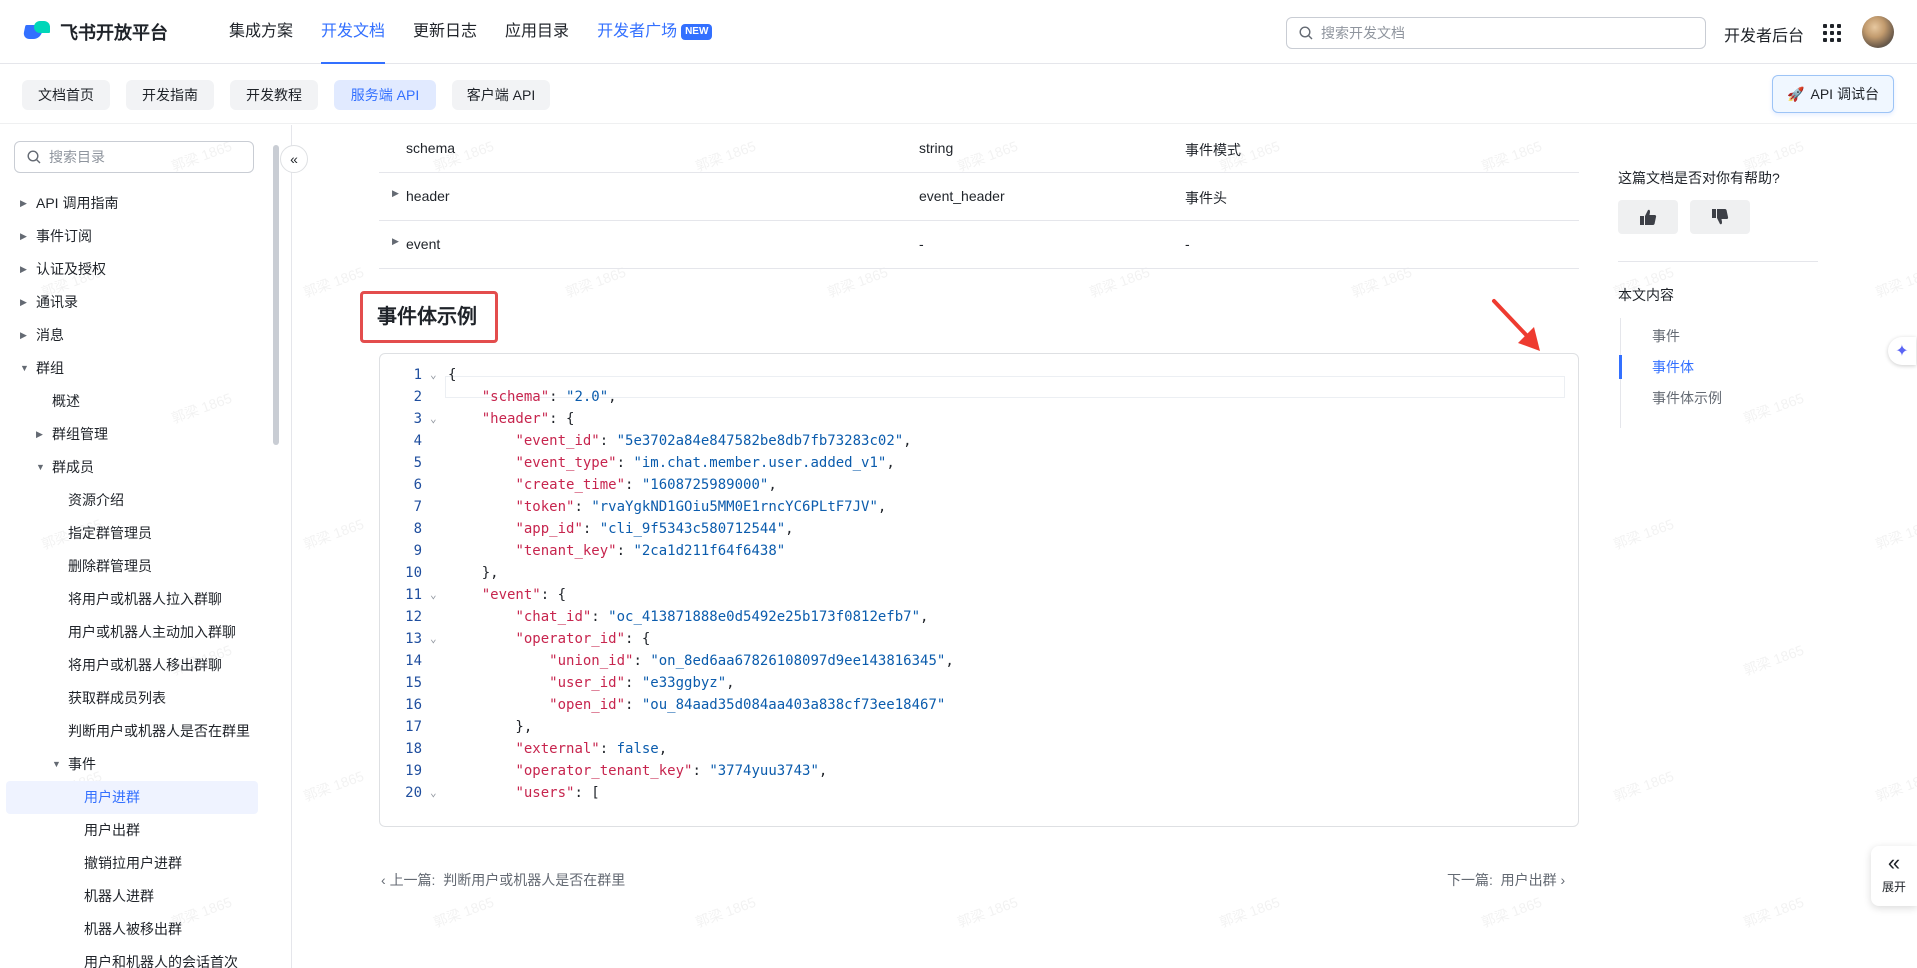 This screenshot has height=968, width=1917. What do you see at coordinates (135, 896) in the screenshot?
I see `sidebar-item: 机器人进群` at bounding box center [135, 896].